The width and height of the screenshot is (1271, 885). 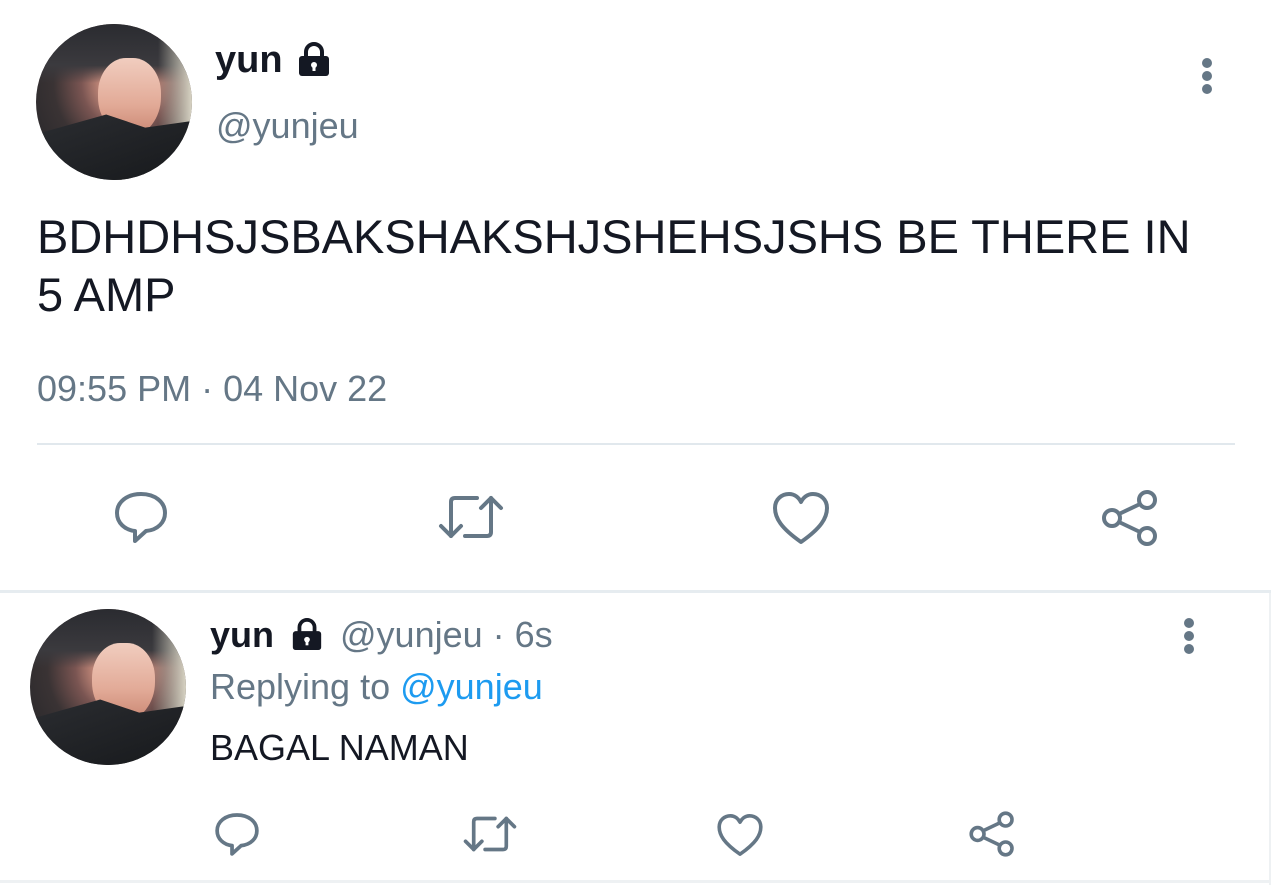 What do you see at coordinates (287, 126) in the screenshot?
I see `user-handle: @yunjeu` at bounding box center [287, 126].